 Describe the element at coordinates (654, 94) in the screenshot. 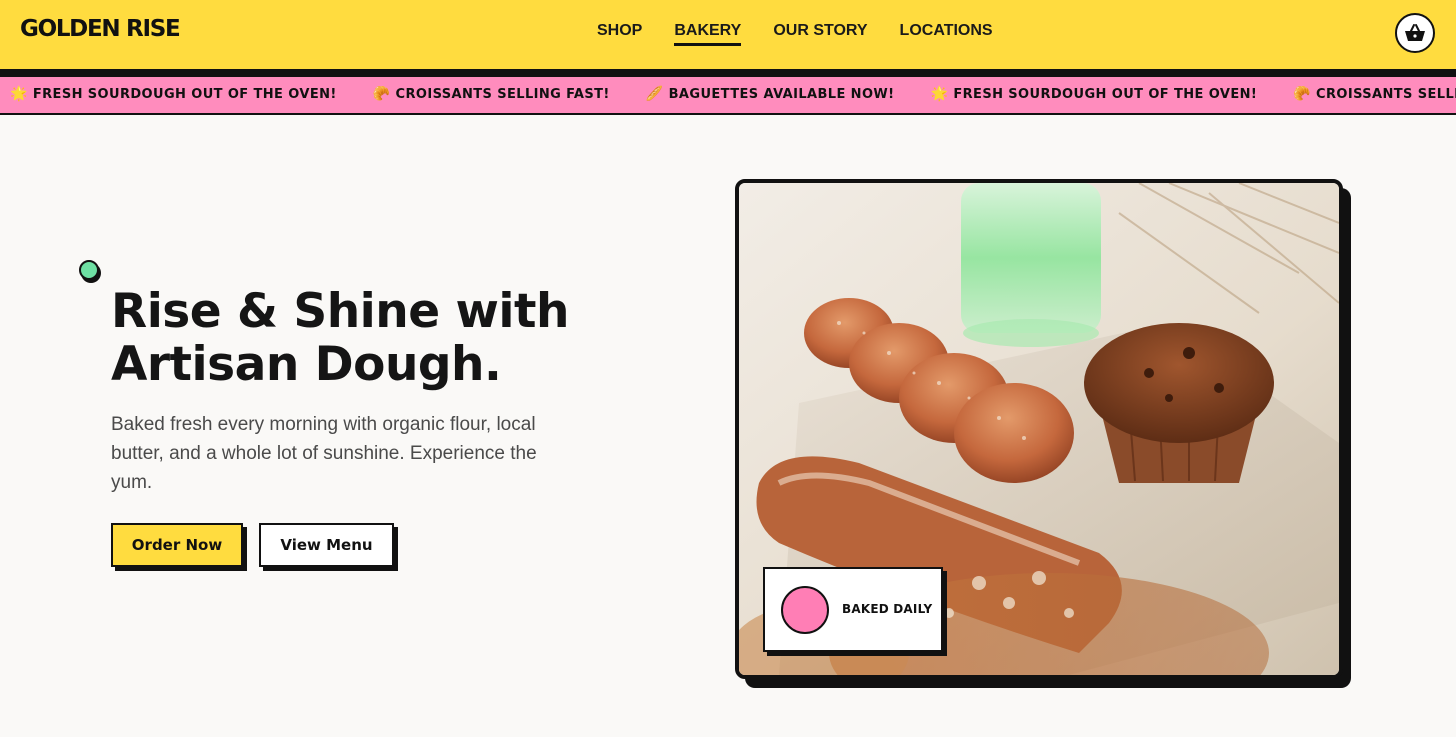

I see `baguette-icon: 🥖` at that location.